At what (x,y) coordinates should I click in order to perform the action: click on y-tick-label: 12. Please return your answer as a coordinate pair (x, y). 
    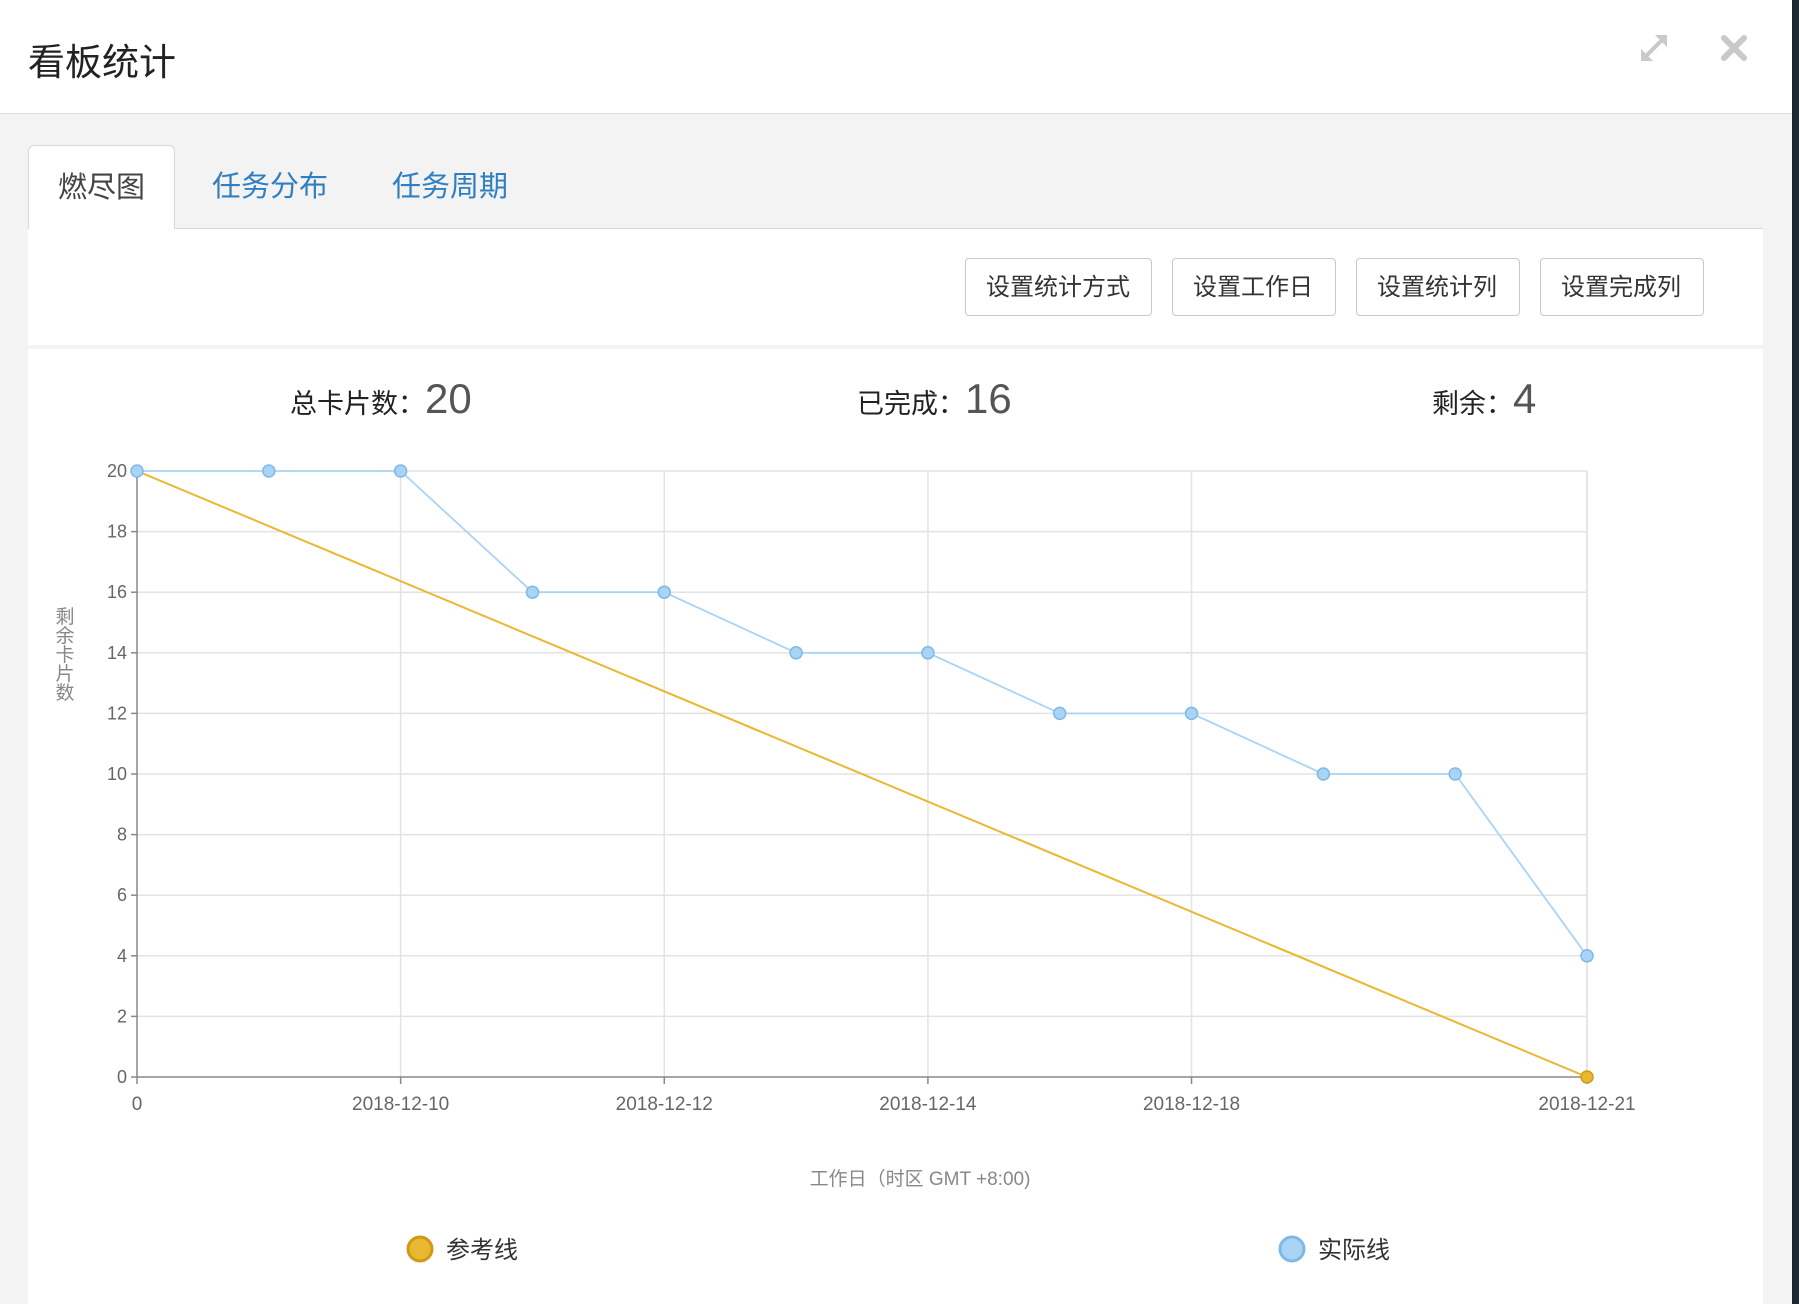
    Looking at the image, I should click on (117, 713).